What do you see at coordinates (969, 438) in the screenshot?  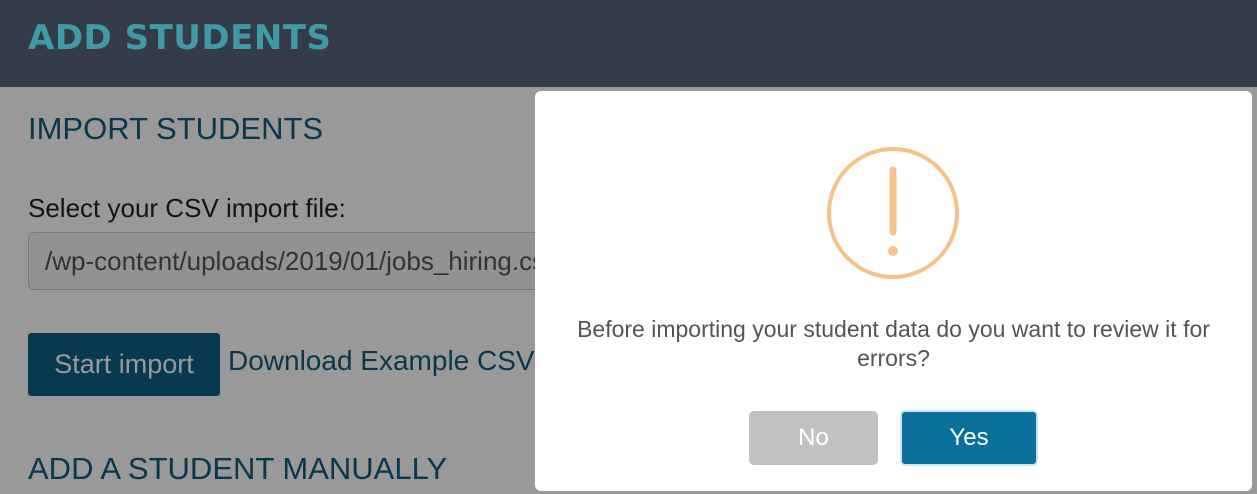 I see `yes-button: Yes` at bounding box center [969, 438].